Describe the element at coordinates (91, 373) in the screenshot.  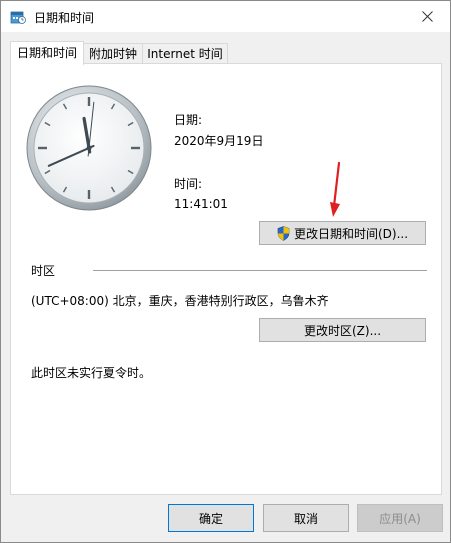
I see `dst-note: 此时区未实行夏令时。` at that location.